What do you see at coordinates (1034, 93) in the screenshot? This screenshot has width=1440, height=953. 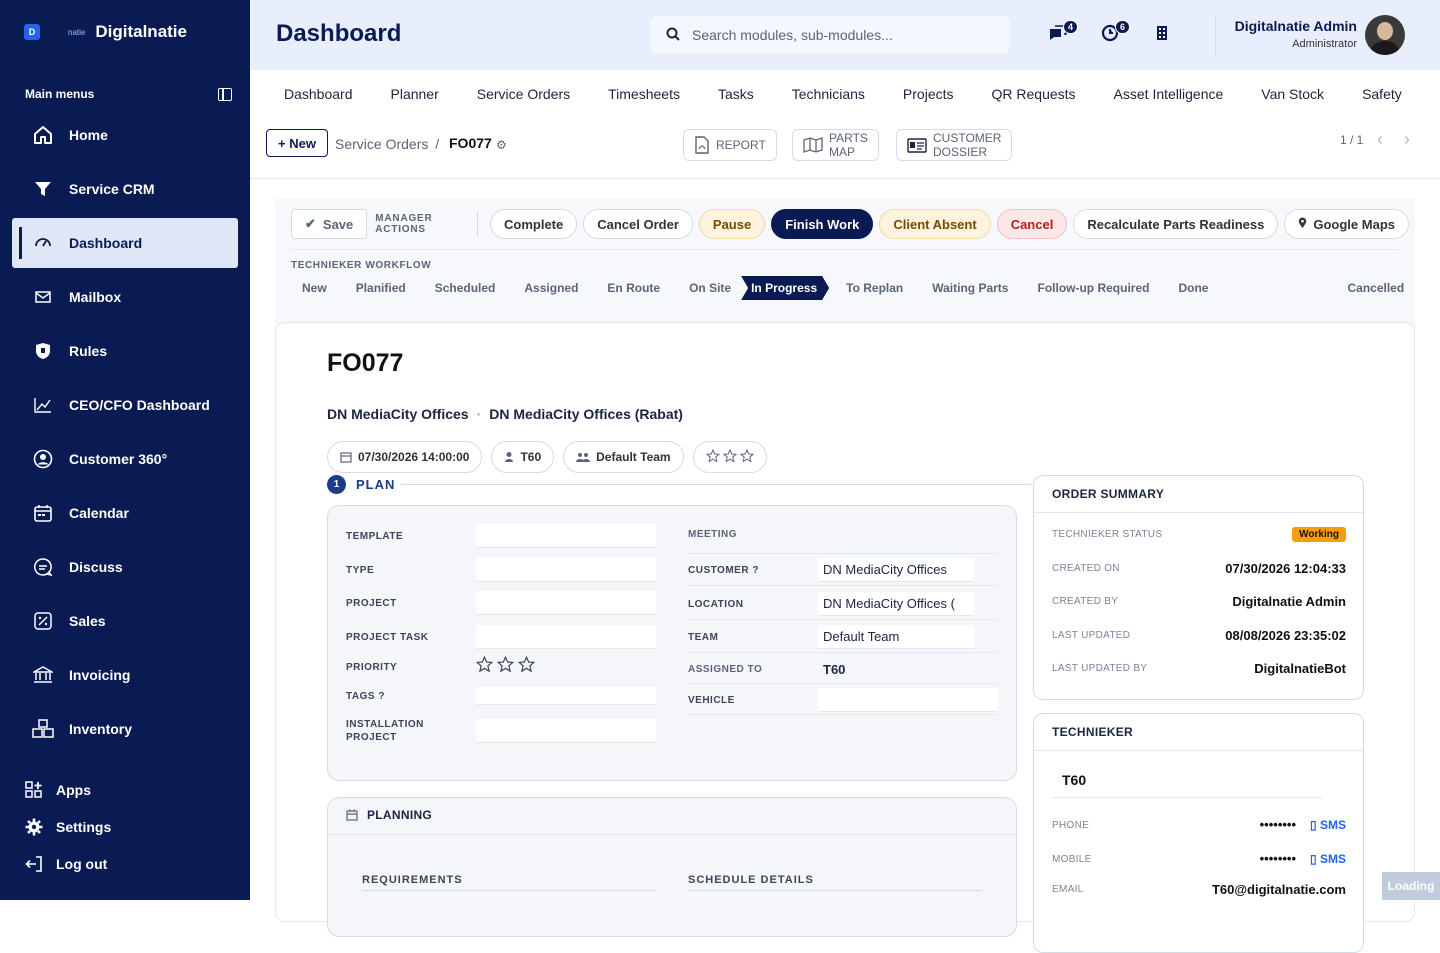 I see `tab-qr-requests: QR Requests` at bounding box center [1034, 93].